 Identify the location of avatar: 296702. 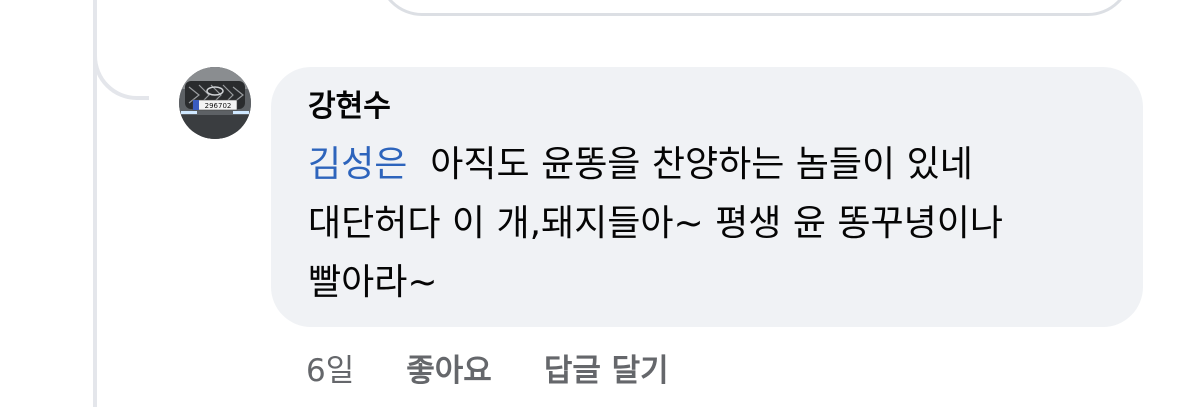
(215, 103).